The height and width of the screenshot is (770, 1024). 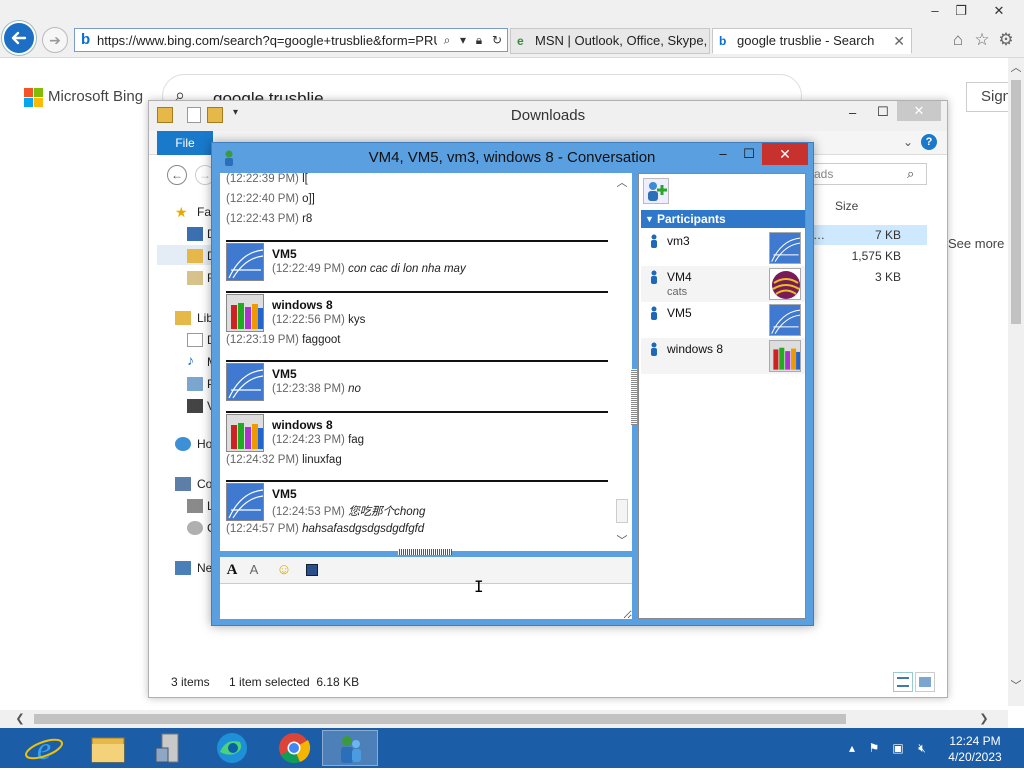 What do you see at coordinates (426, 570) in the screenshot?
I see `format-toolbar: A A ☺` at bounding box center [426, 570].